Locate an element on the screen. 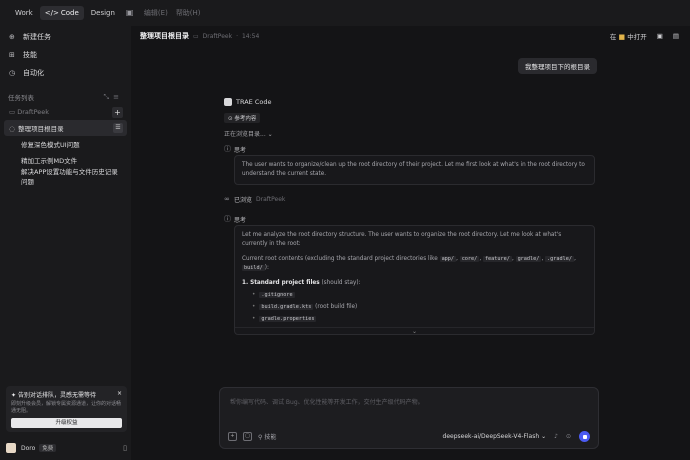 The width and height of the screenshot is (690, 460). task-label: 解决APP设置功能与文件历史记录问题 is located at coordinates (69, 177).